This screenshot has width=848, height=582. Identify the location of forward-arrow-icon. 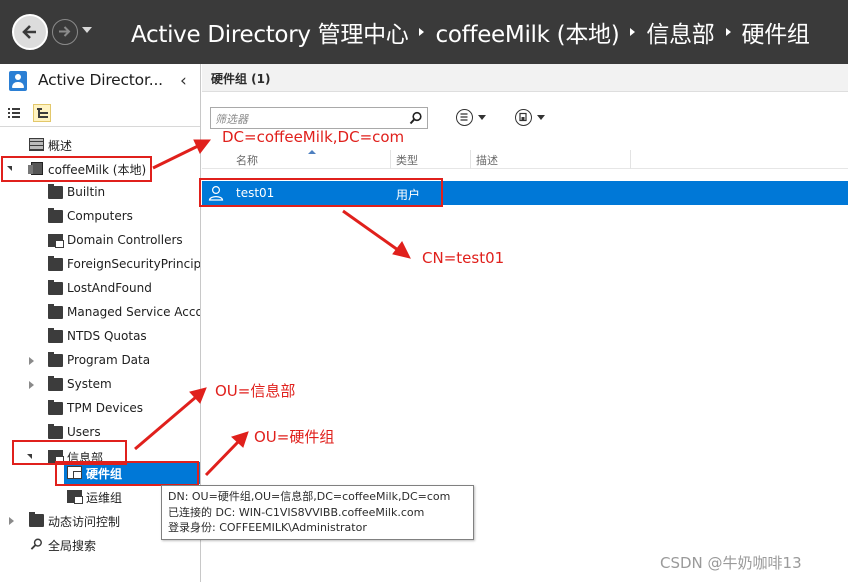
(65, 31).